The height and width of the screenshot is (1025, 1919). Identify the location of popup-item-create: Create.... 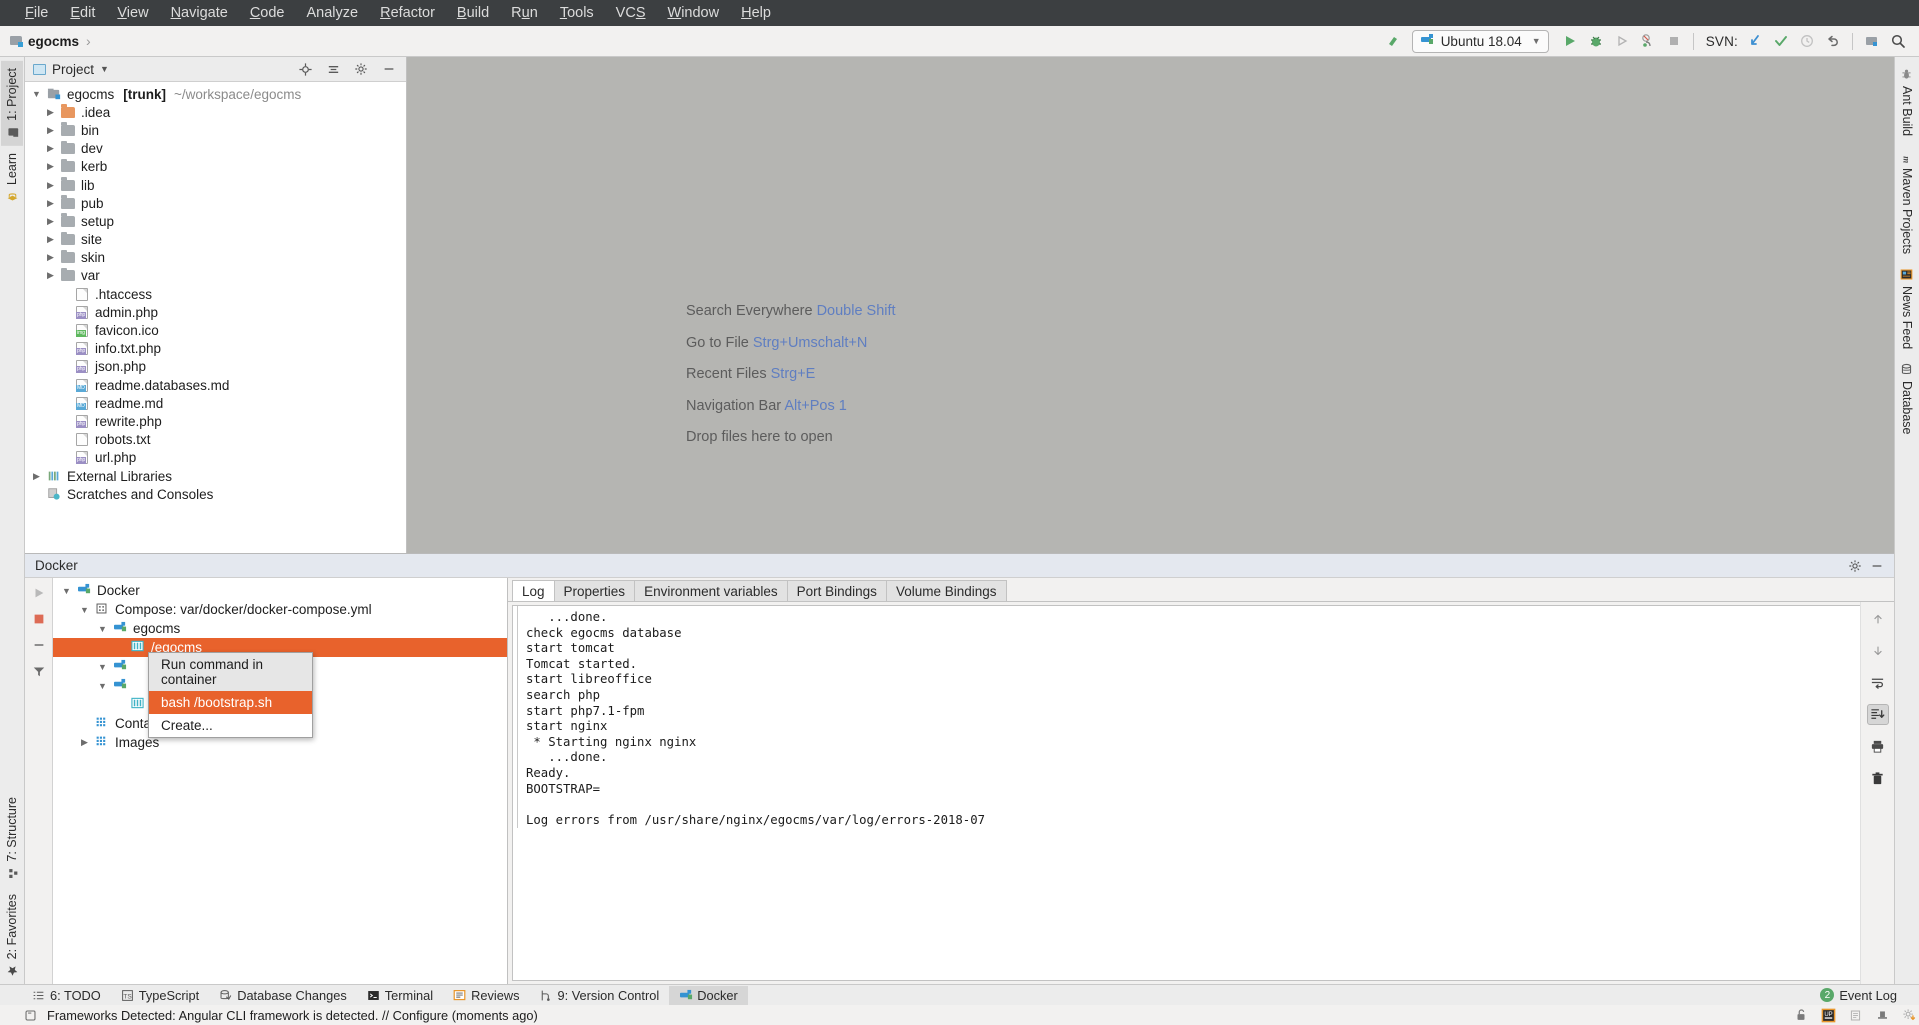
(230, 725).